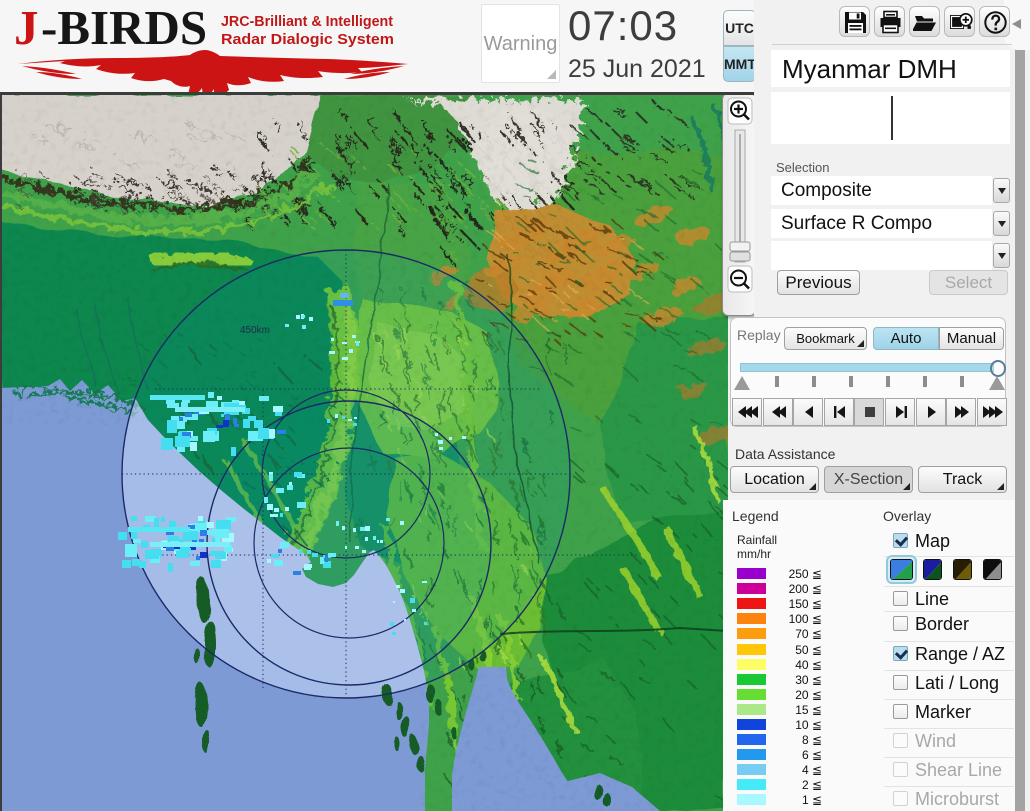 The width and height of the screenshot is (1030, 811). I want to click on svg-text: Radar Dialogic System, so click(307, 40).